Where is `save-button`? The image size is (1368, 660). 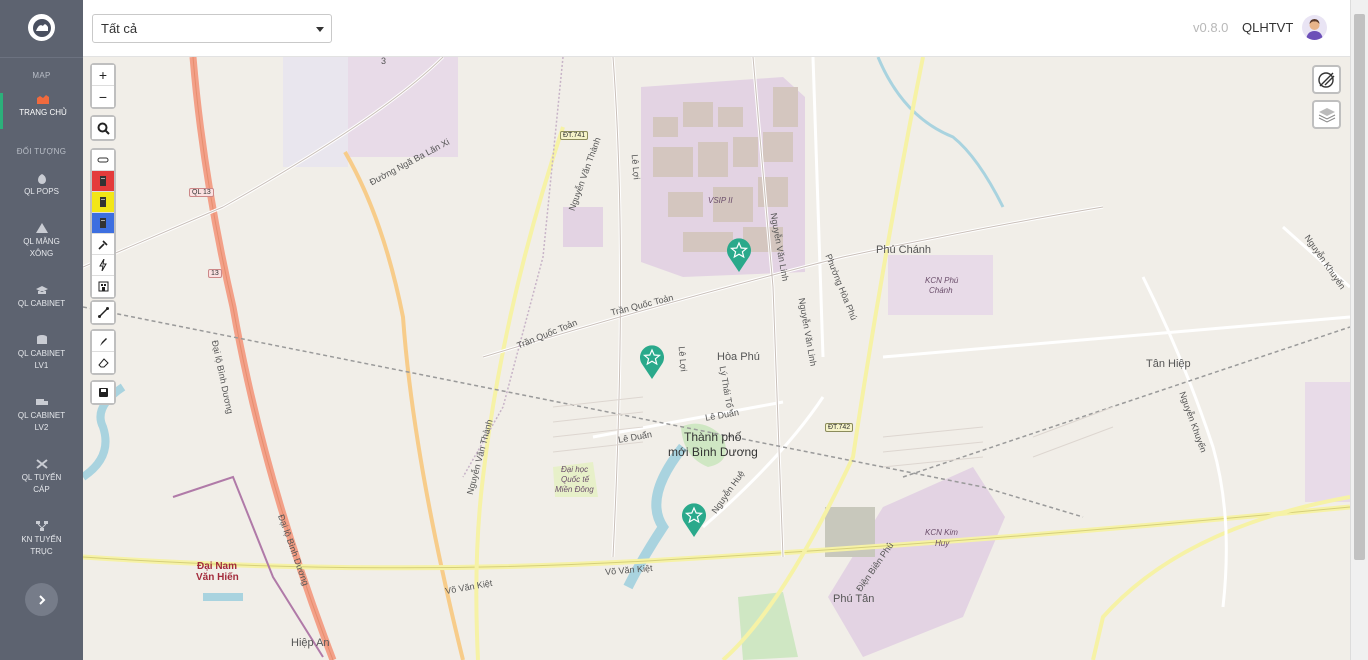
save-button is located at coordinates (103, 392).